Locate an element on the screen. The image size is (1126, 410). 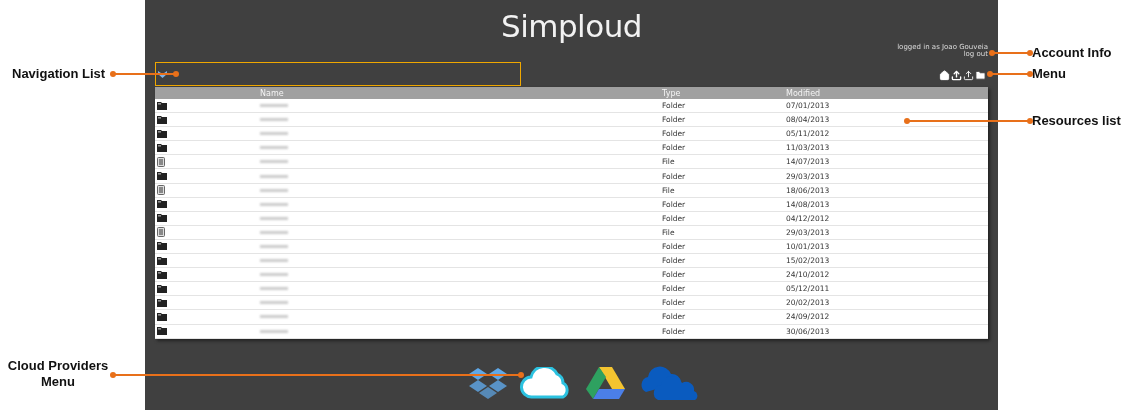
annotation-label: Resources list is located at coordinates (1076, 121).